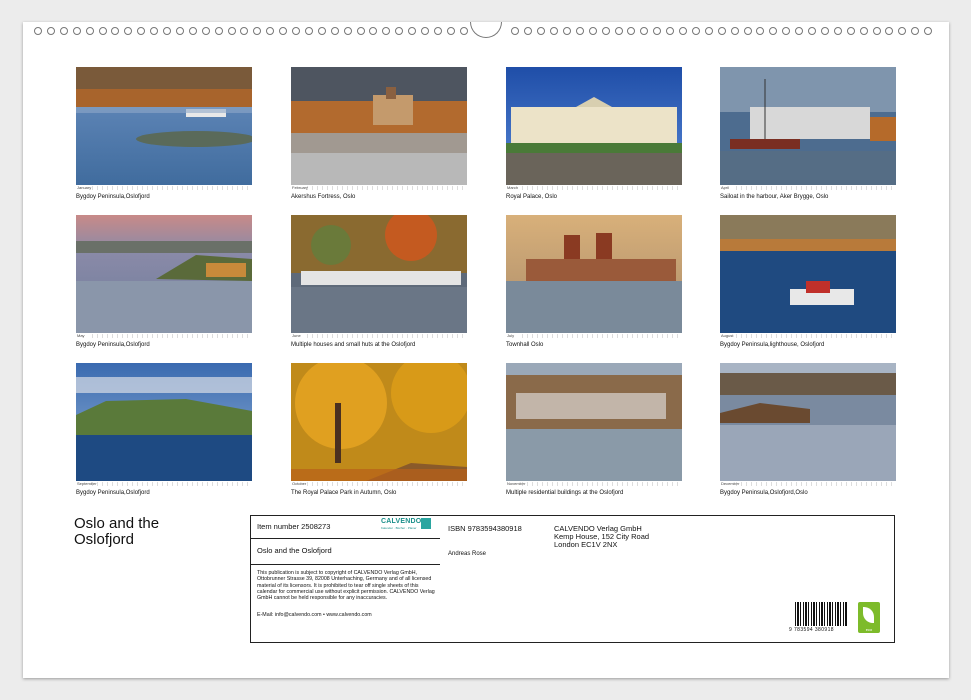 This screenshot has width=971, height=700. I want to click on photo-june: June, so click(379, 277).